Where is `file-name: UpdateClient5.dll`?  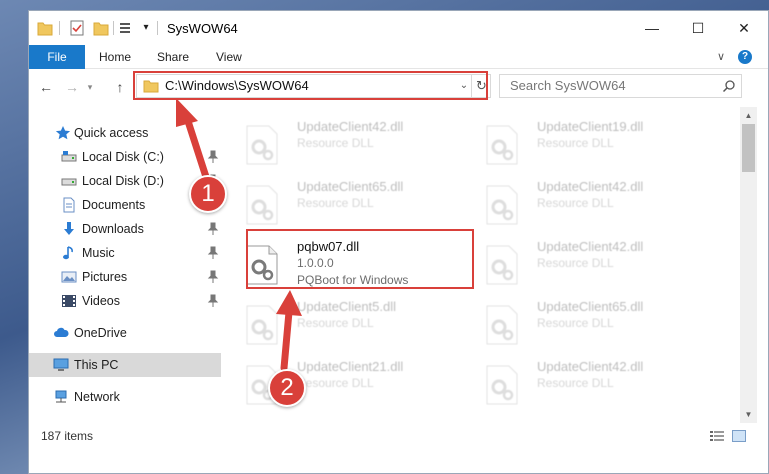
file-name: UpdateClient5.dll is located at coordinates (347, 306).